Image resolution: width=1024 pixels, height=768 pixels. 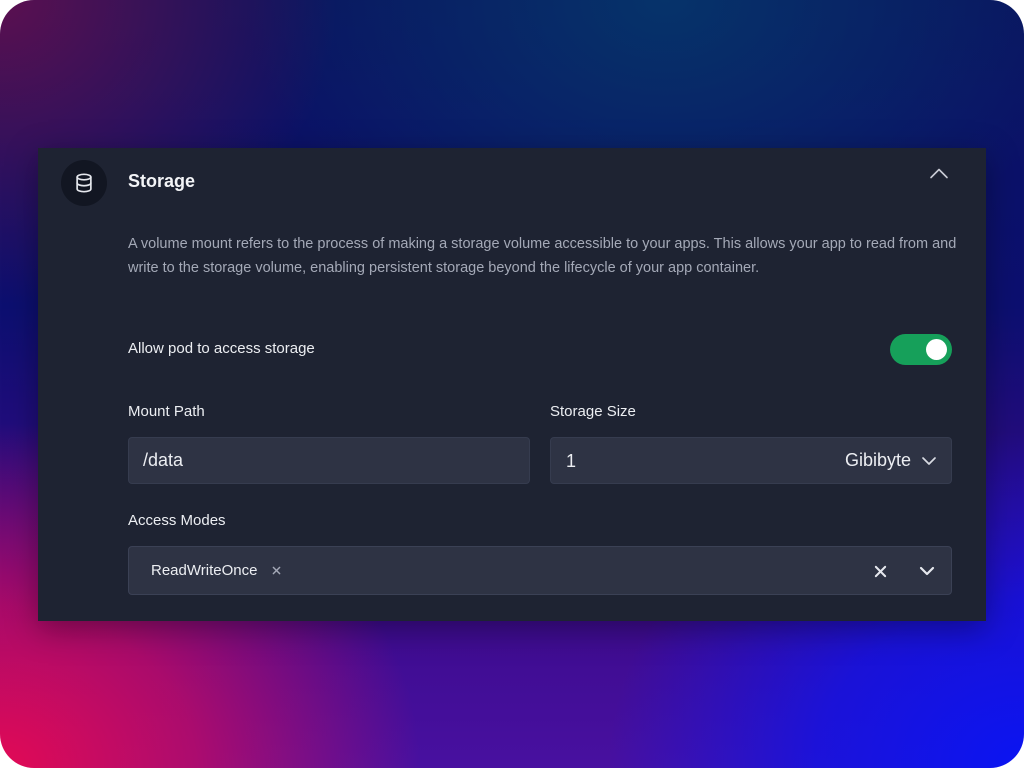 I want to click on collapse-button, so click(x=939, y=173).